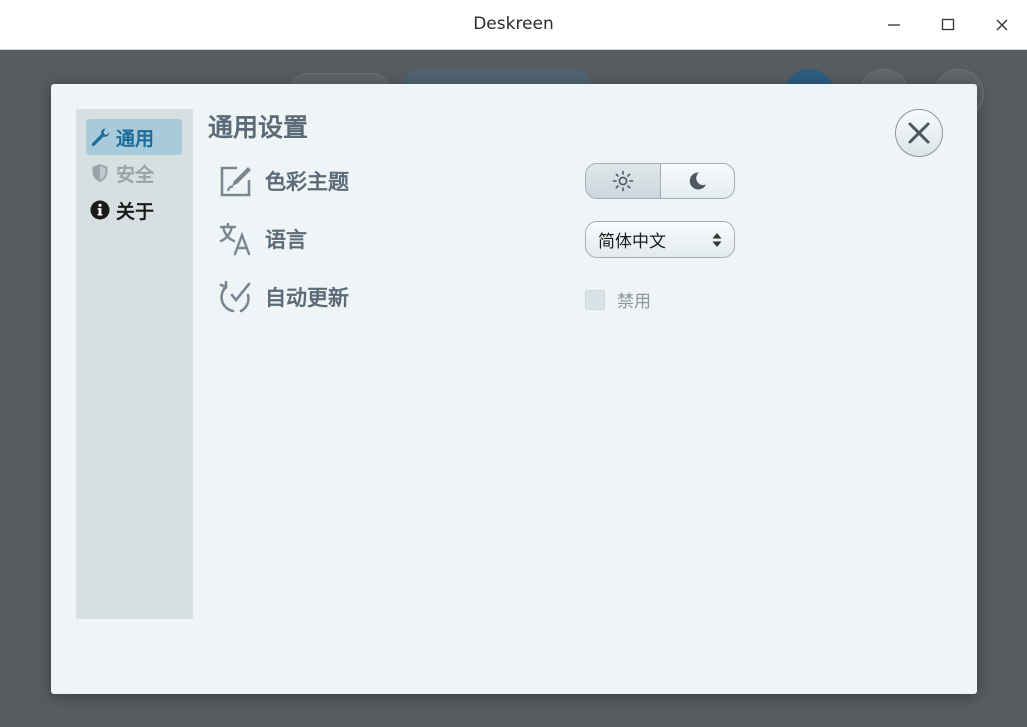 The height and width of the screenshot is (727, 1027). Describe the element at coordinates (307, 298) in the screenshot. I see `auto-update-label: 自动更新` at that location.